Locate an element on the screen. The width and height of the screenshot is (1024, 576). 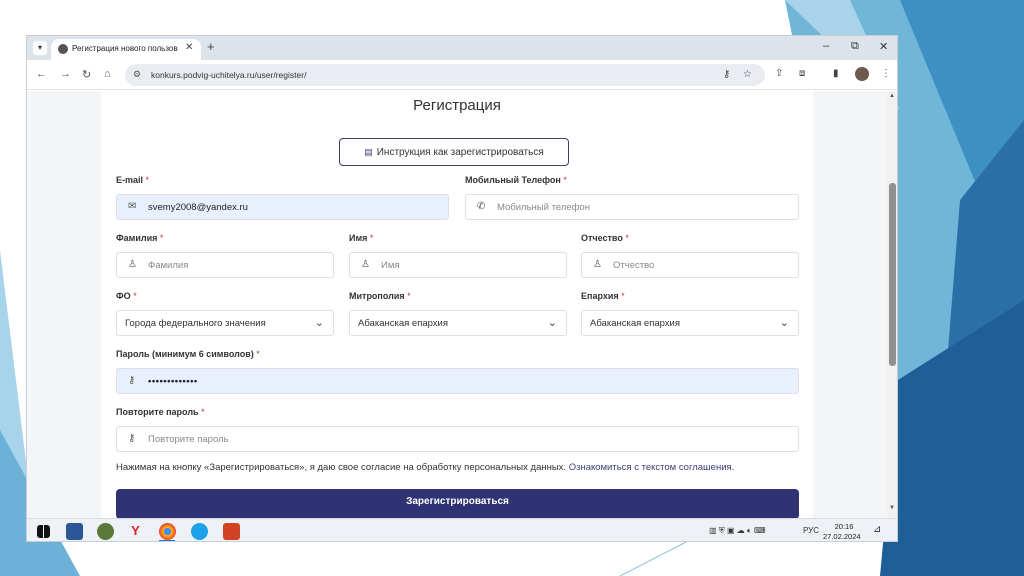
active-app-indicator is located at coordinates (167, 540).